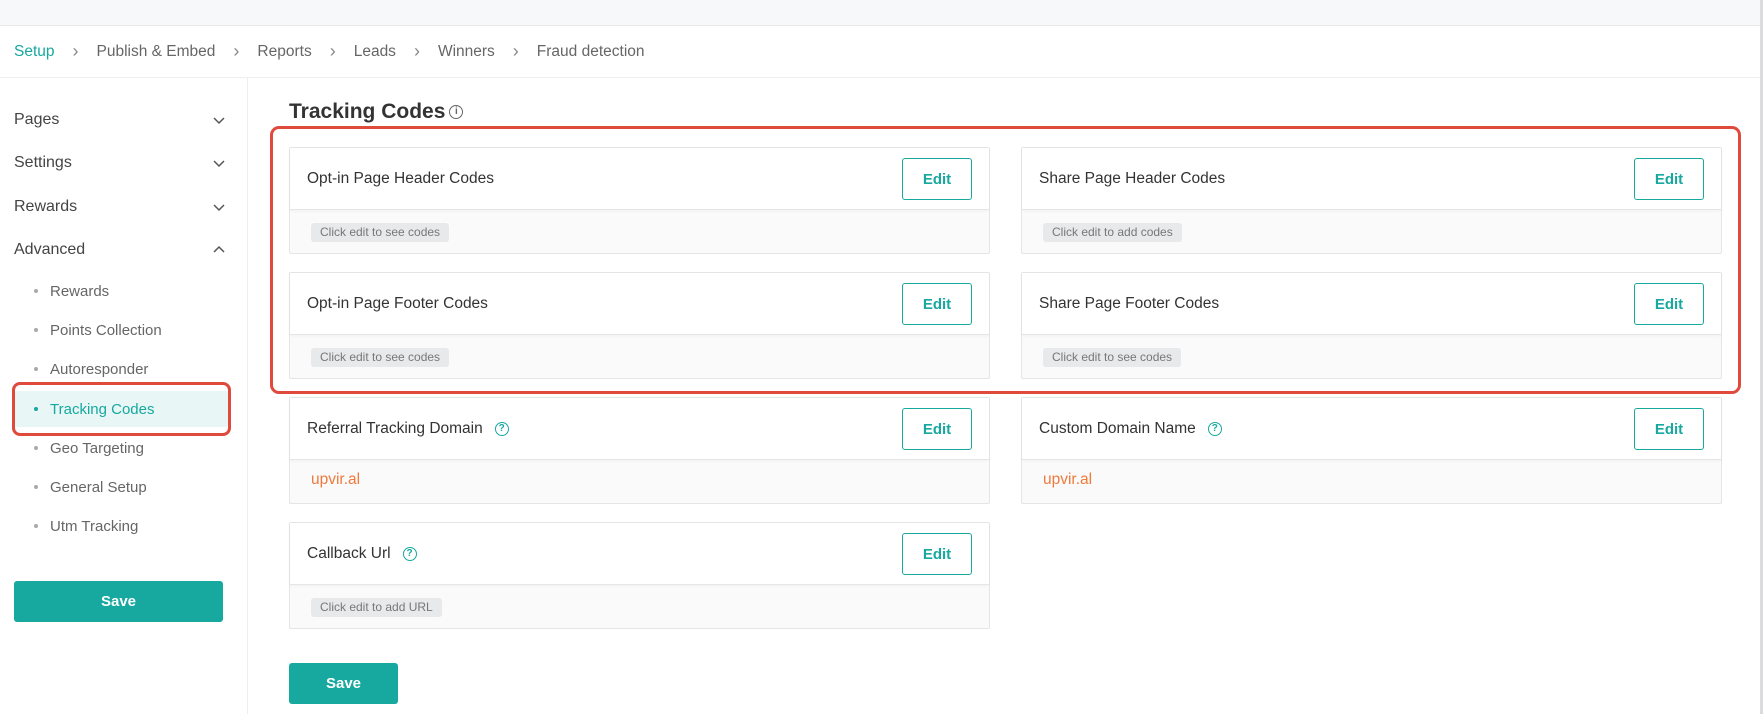 The image size is (1763, 714). Describe the element at coordinates (343, 683) in the screenshot. I see `save-button: Save` at that location.